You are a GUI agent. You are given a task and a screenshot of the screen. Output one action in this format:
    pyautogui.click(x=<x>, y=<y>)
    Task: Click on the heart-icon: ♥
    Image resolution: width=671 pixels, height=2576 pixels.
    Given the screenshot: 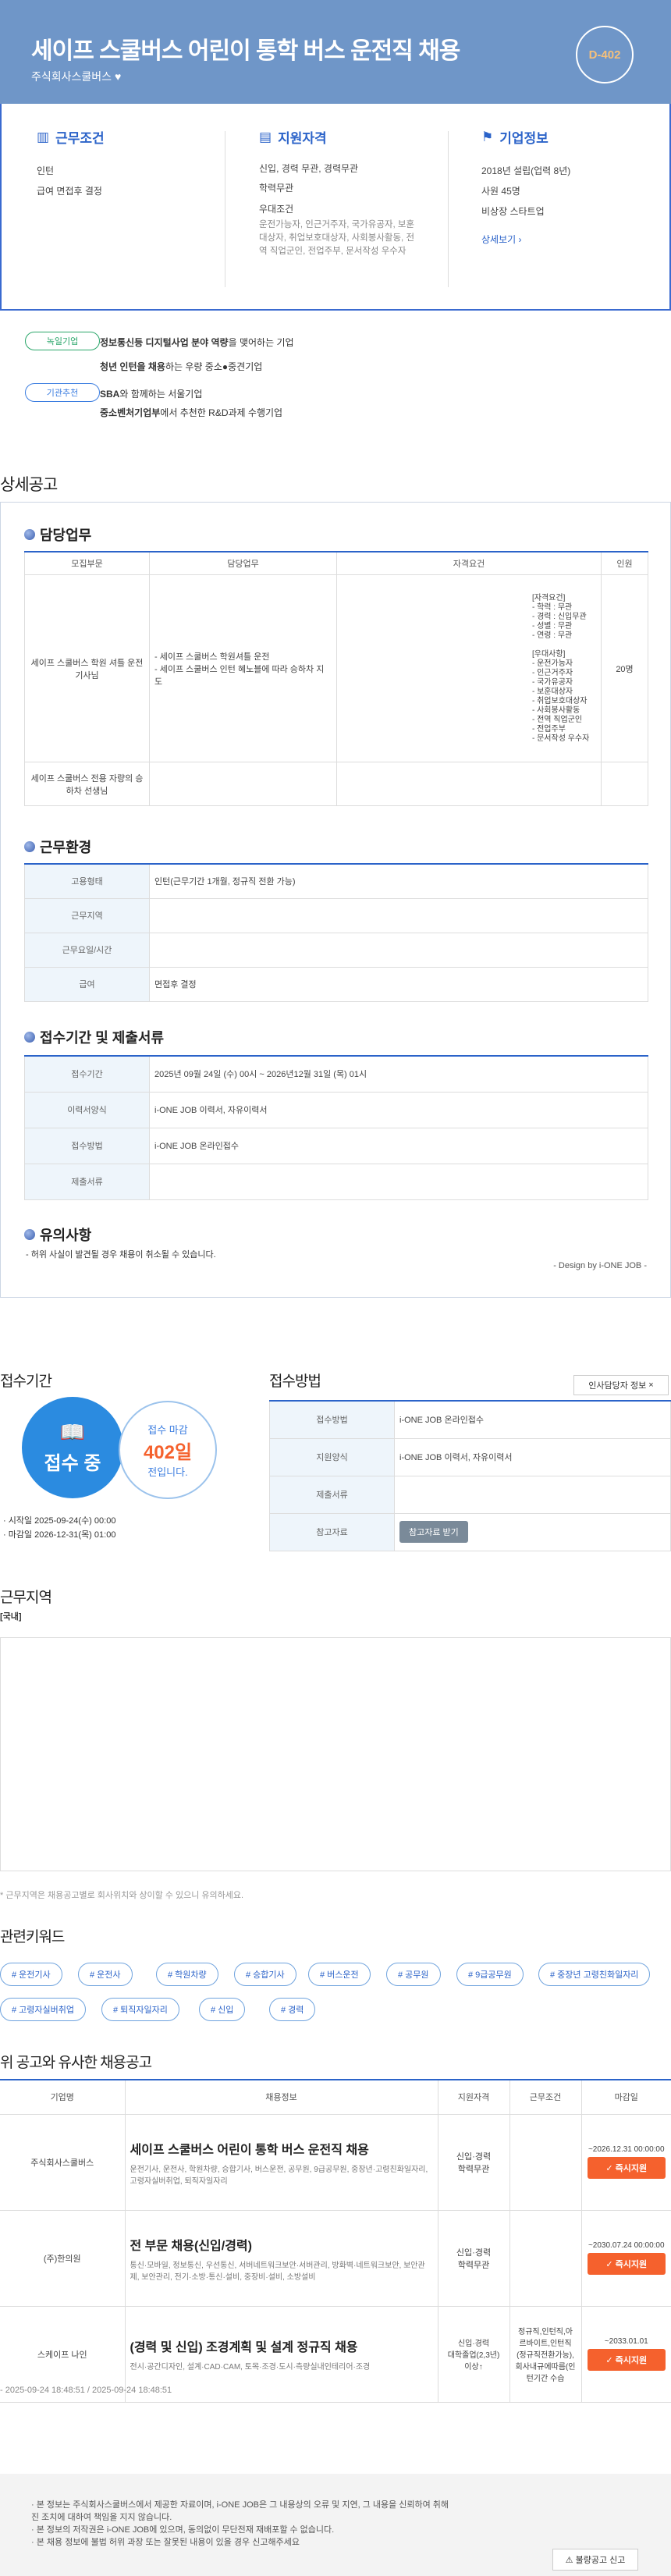 What is the action you would take?
    pyautogui.click(x=118, y=76)
    